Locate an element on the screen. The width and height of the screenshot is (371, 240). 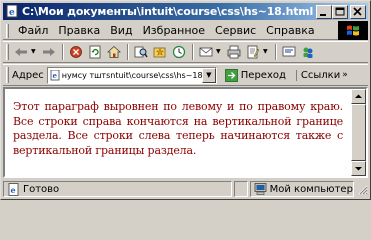
page-done-icon: e is located at coordinates (13, 189).